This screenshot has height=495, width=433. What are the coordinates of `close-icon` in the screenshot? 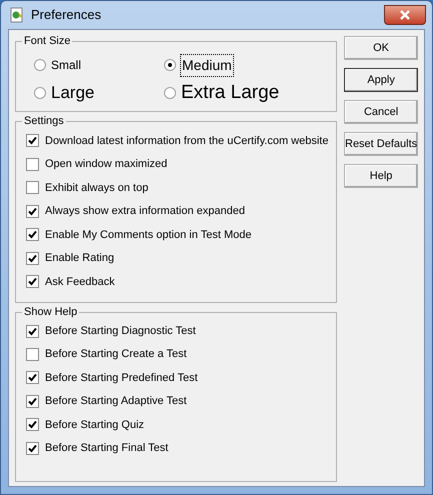 It's located at (405, 15).